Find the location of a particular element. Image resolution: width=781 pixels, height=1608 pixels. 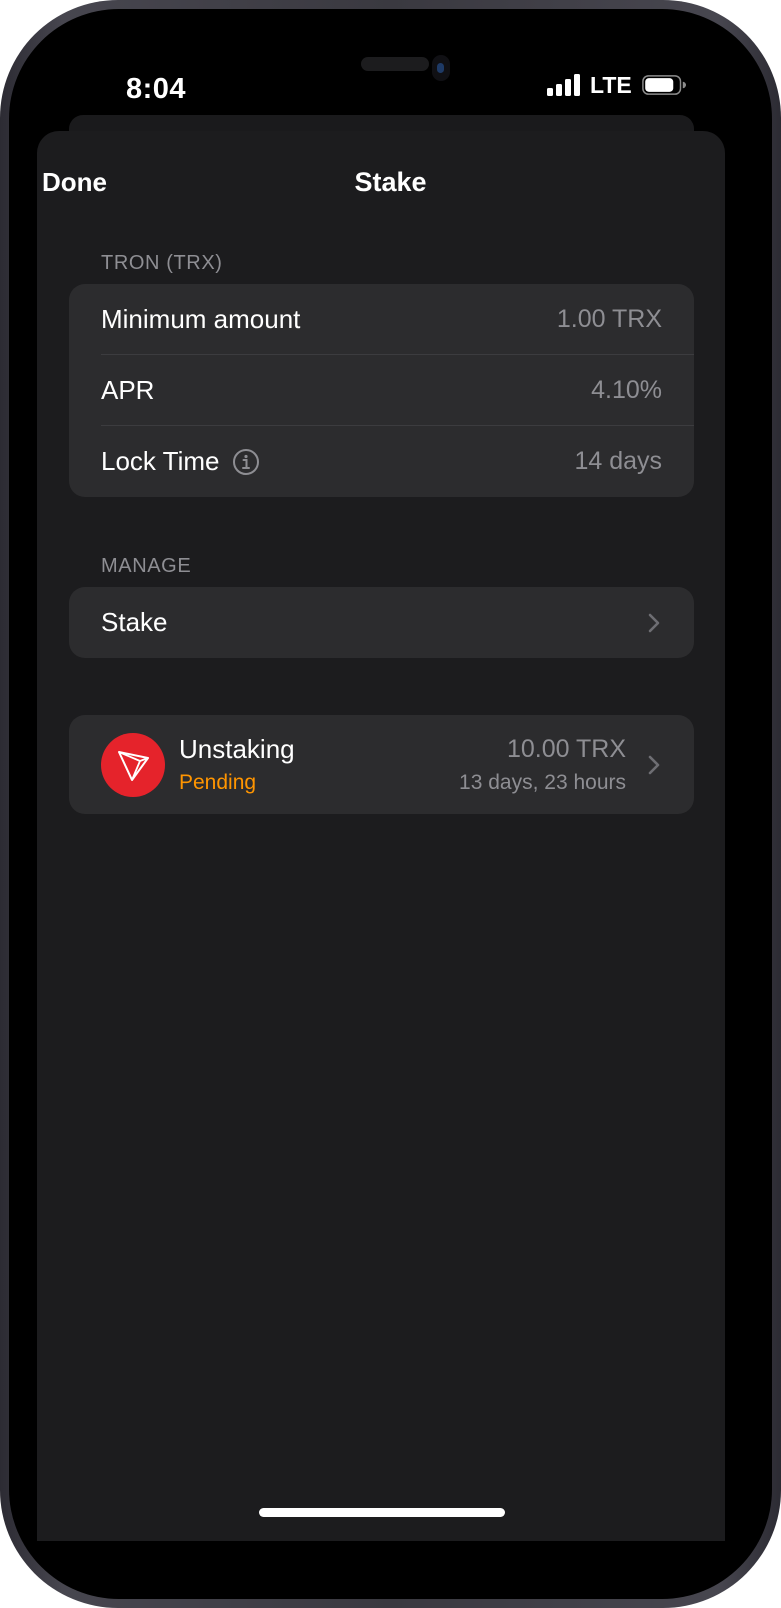

battery-icon is located at coordinates (663, 85).